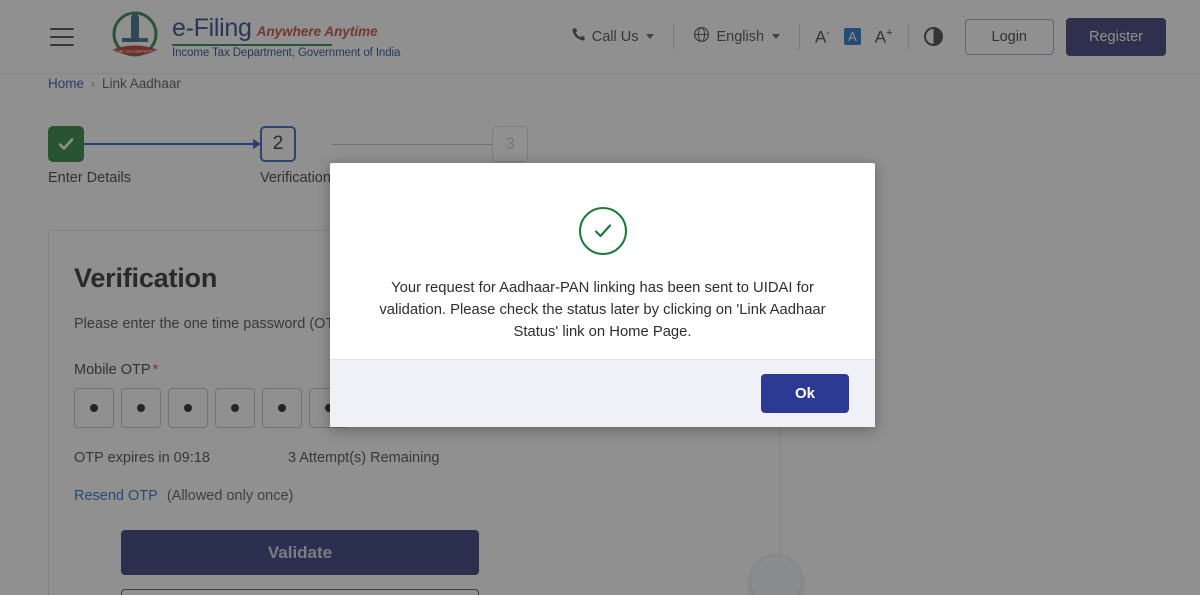 This screenshot has height=595, width=1200. What do you see at coordinates (602, 393) in the screenshot?
I see `dialog-footer: Ok` at bounding box center [602, 393].